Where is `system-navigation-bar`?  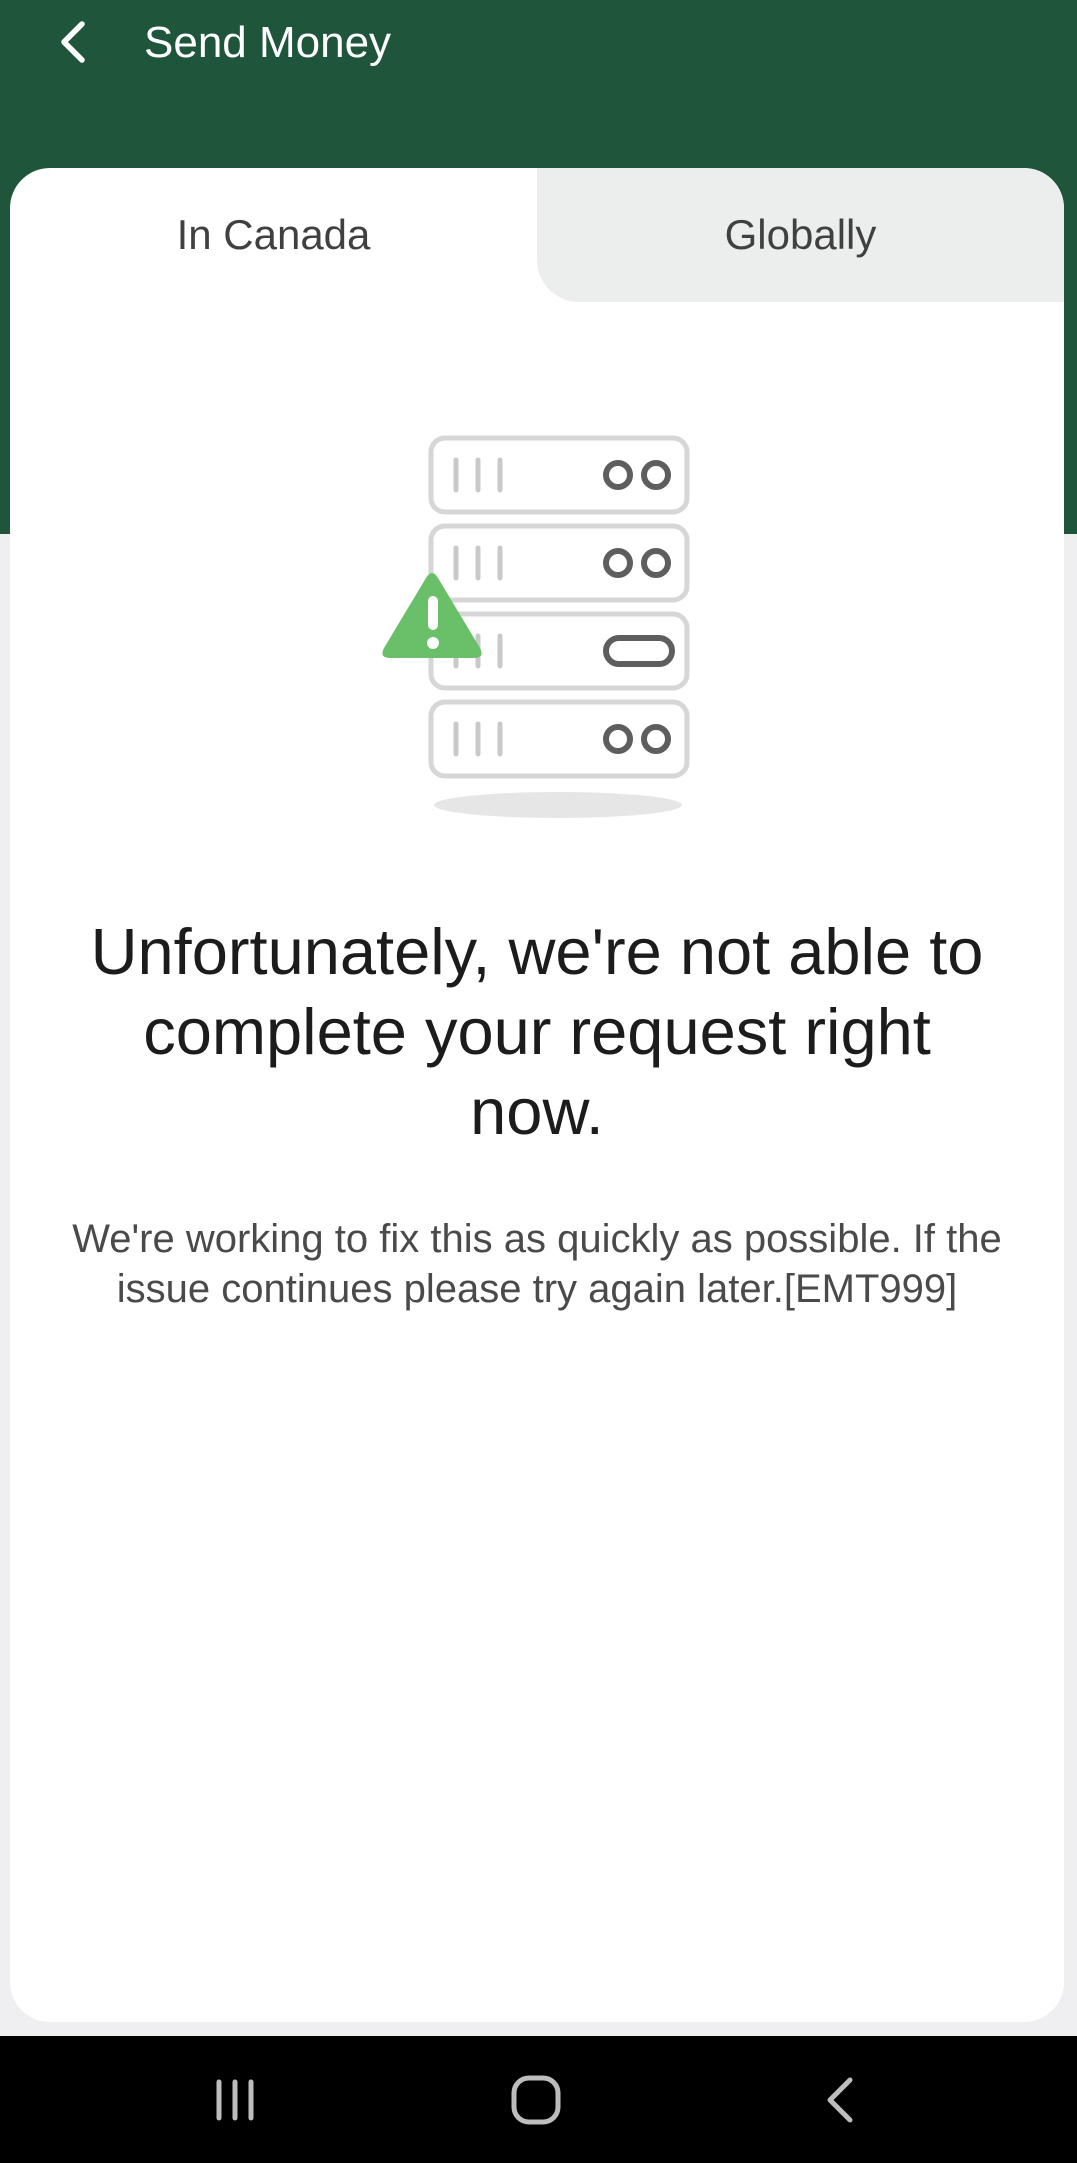 system-navigation-bar is located at coordinates (538, 2099).